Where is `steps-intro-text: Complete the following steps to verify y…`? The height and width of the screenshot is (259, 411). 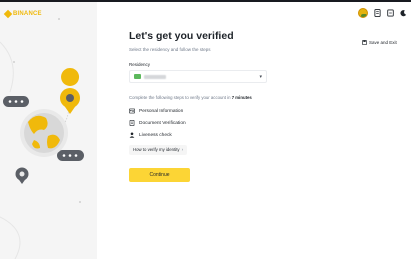 steps-intro-text: Complete the following steps to verify y… is located at coordinates (180, 97).